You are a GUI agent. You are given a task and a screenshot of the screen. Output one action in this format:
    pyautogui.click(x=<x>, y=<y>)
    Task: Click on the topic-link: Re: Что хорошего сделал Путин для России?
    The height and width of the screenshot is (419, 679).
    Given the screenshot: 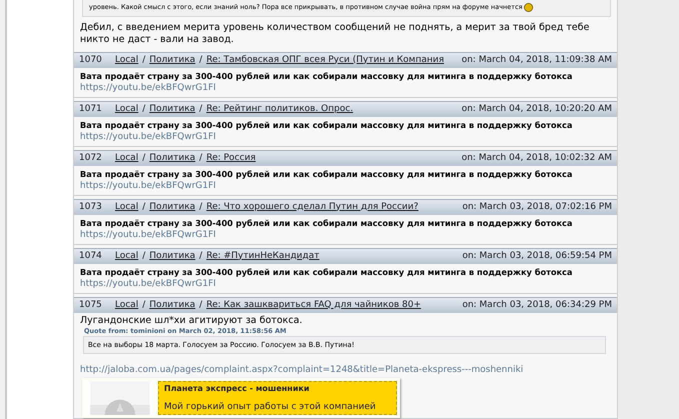 What is the action you would take?
    pyautogui.click(x=312, y=207)
    